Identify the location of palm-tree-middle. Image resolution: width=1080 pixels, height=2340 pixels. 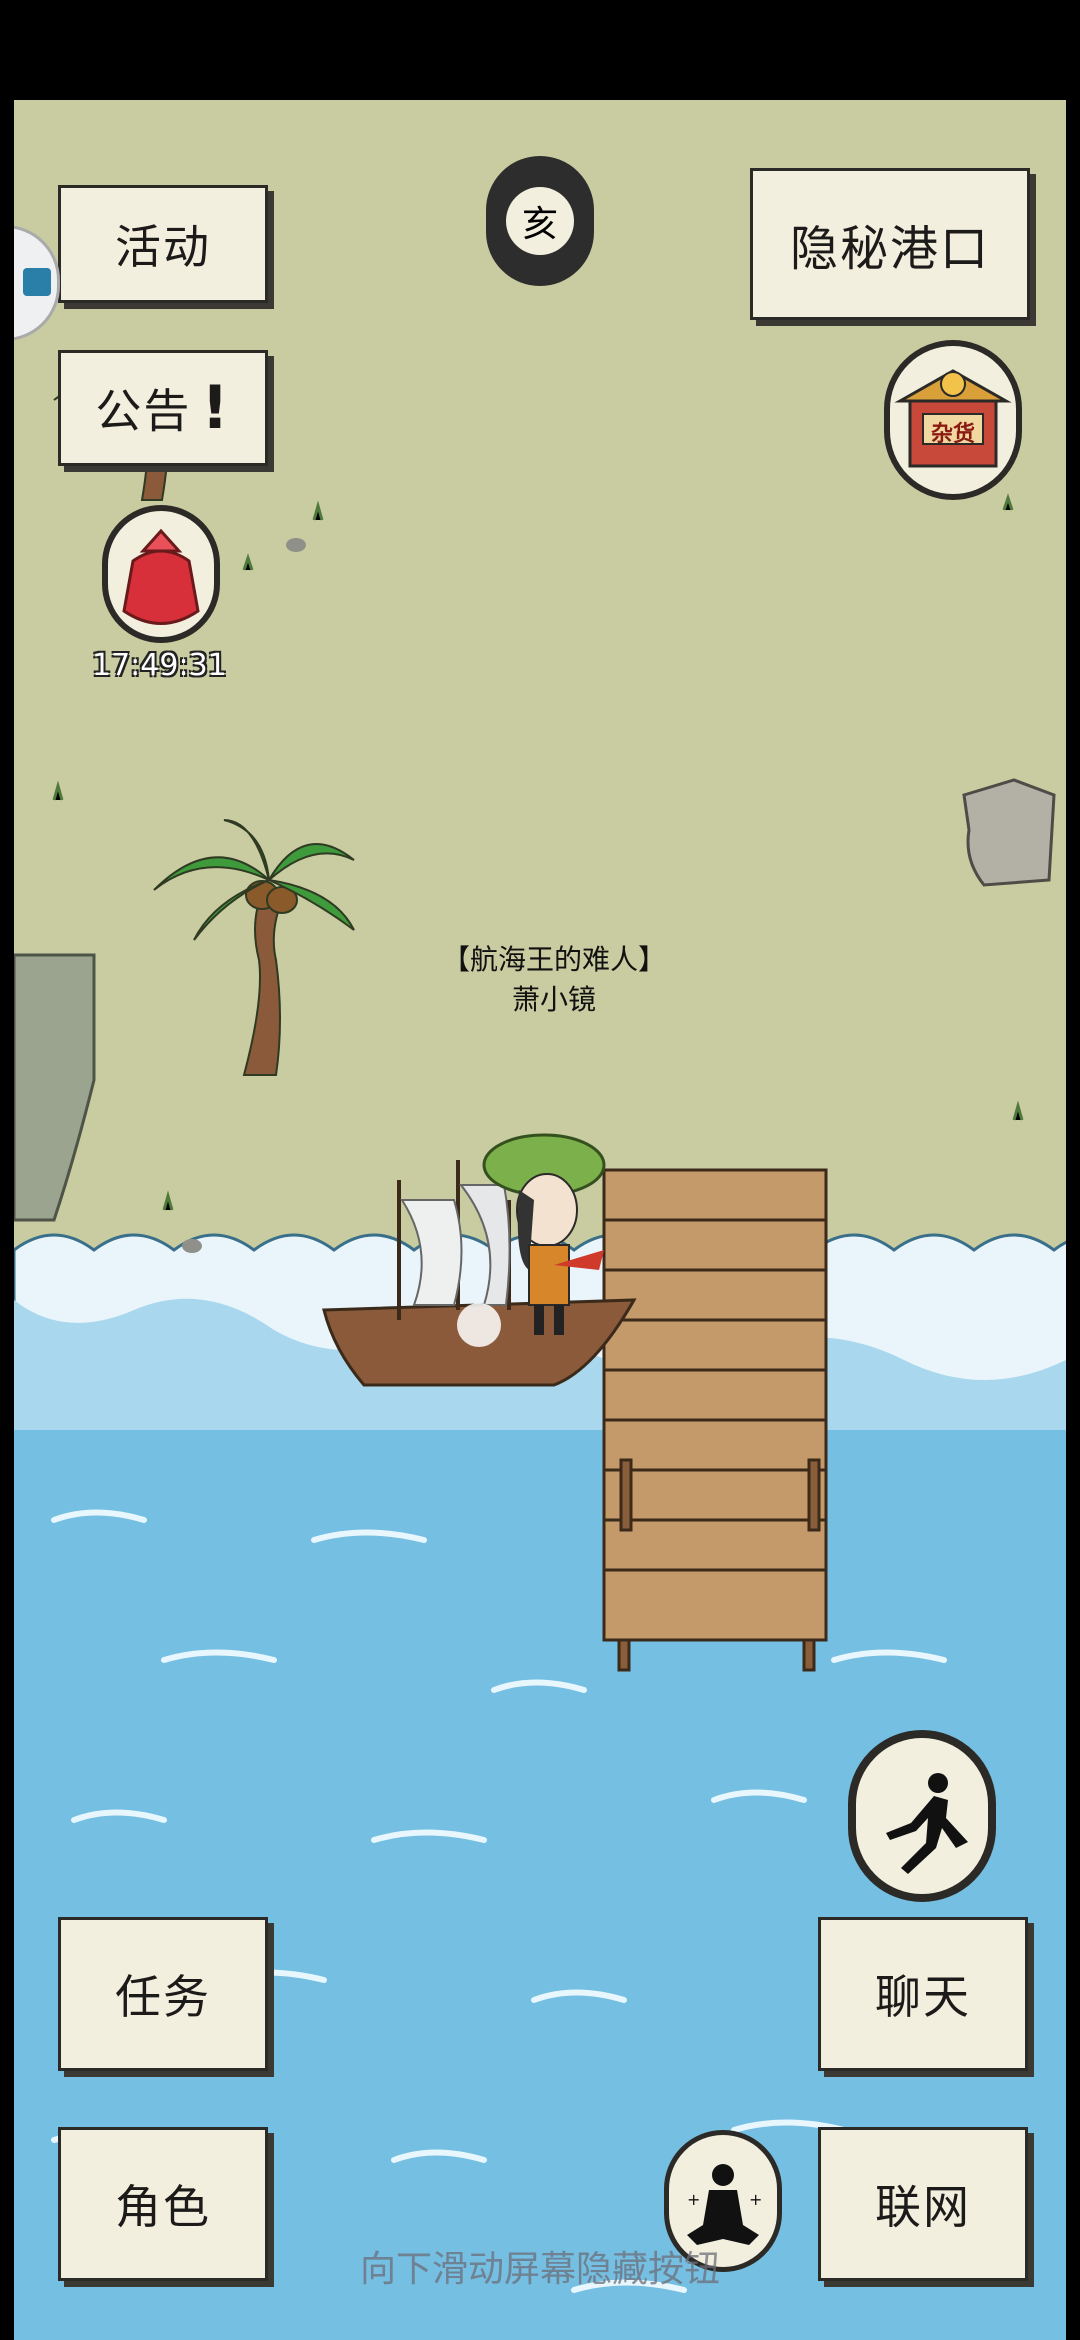
(254, 947).